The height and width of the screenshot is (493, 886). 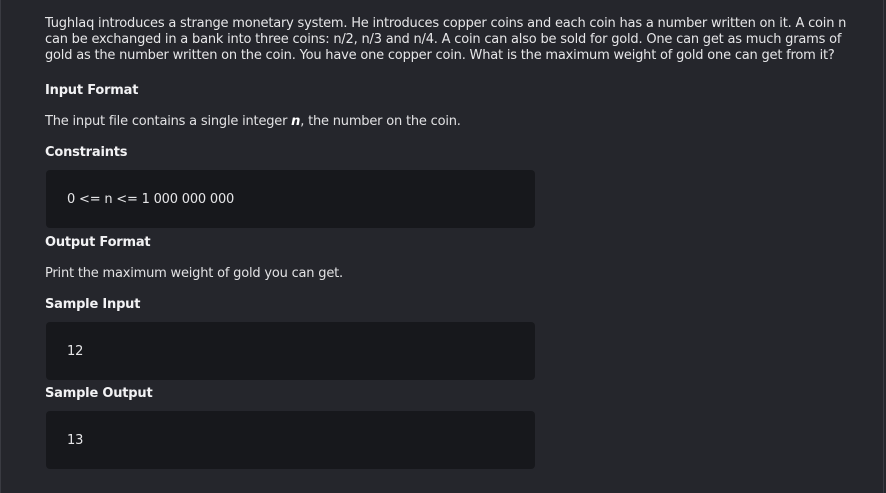 What do you see at coordinates (98, 242) in the screenshot?
I see `output-format-heading: Output Format` at bounding box center [98, 242].